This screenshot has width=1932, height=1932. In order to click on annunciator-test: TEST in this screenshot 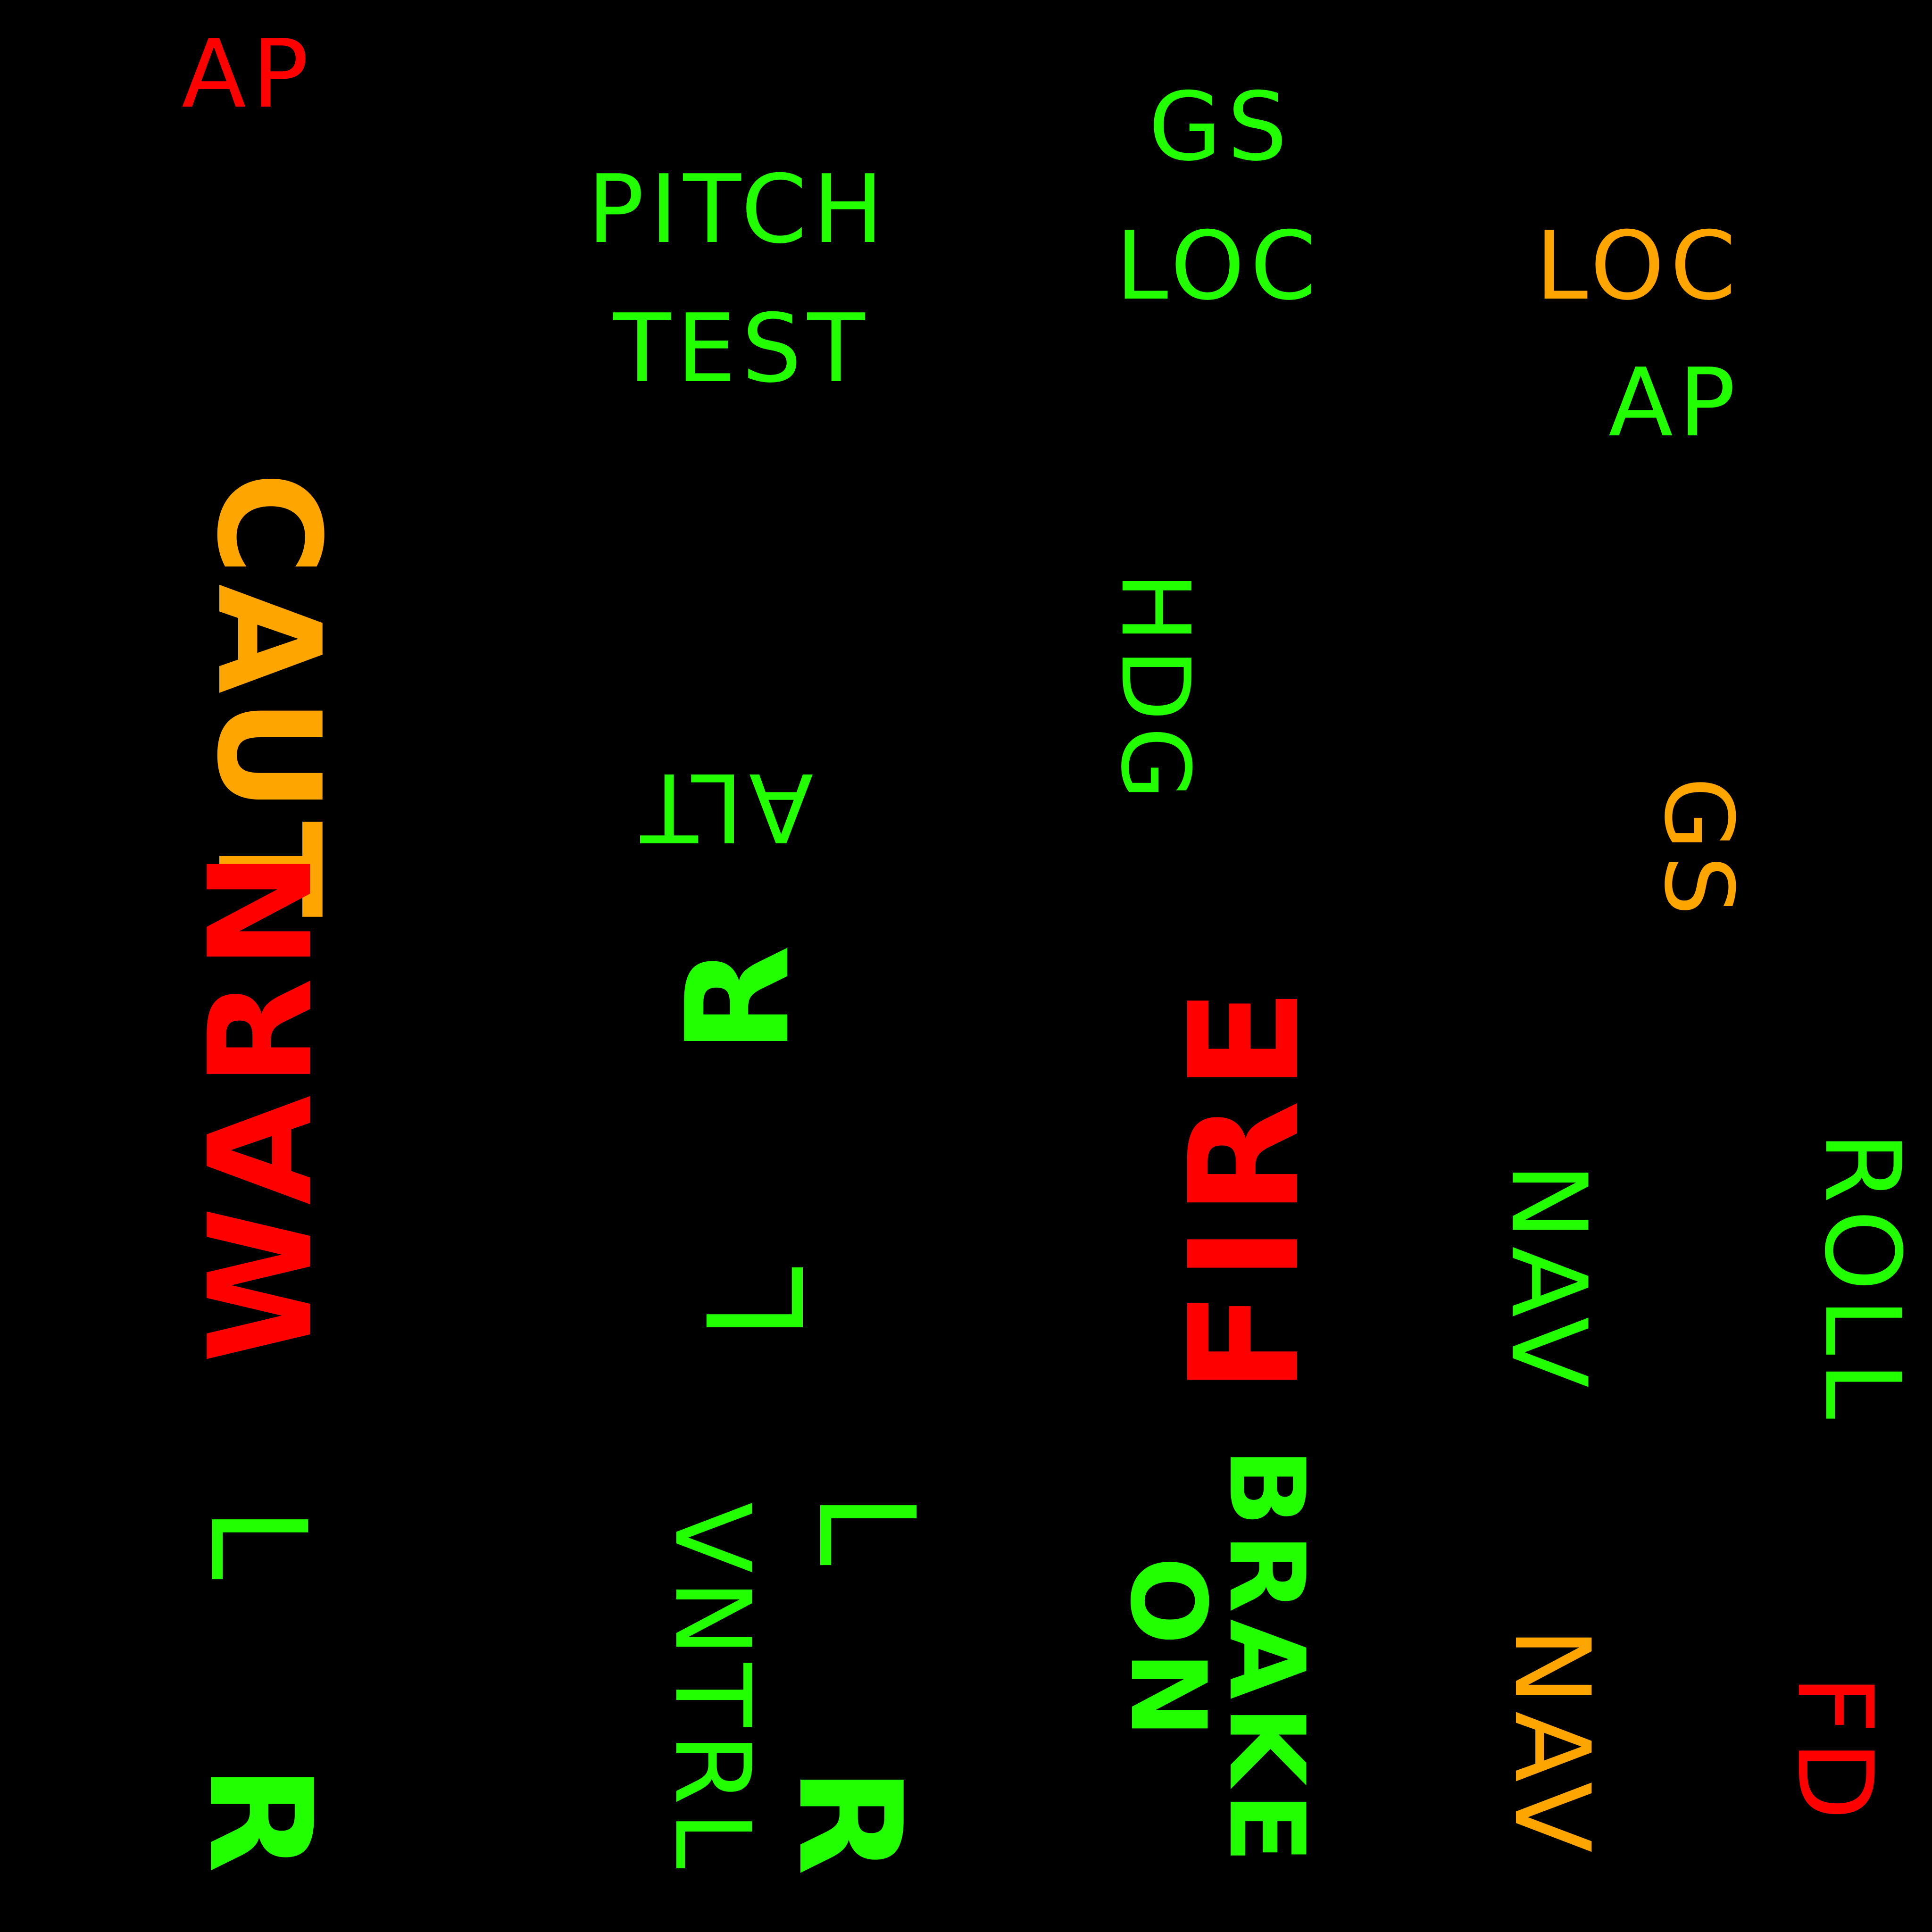, I will do `click(742, 349)`.